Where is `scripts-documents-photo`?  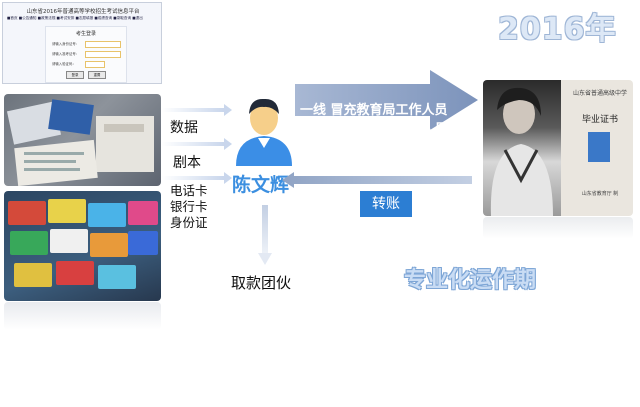 scripts-documents-photo is located at coordinates (82, 140).